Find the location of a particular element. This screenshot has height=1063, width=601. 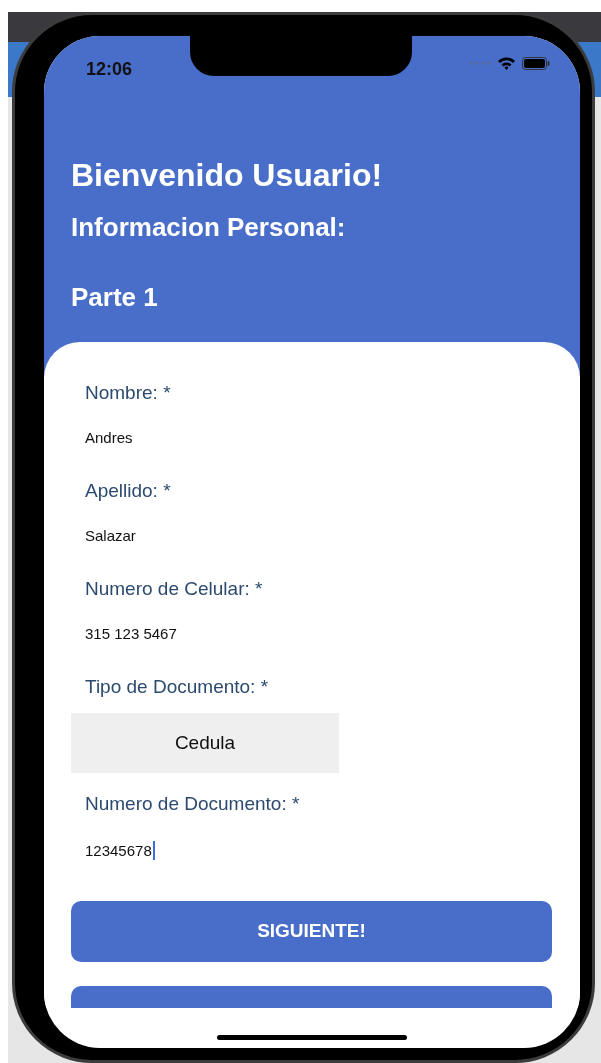

section-title: Informacion Personal: is located at coordinates (209, 227).